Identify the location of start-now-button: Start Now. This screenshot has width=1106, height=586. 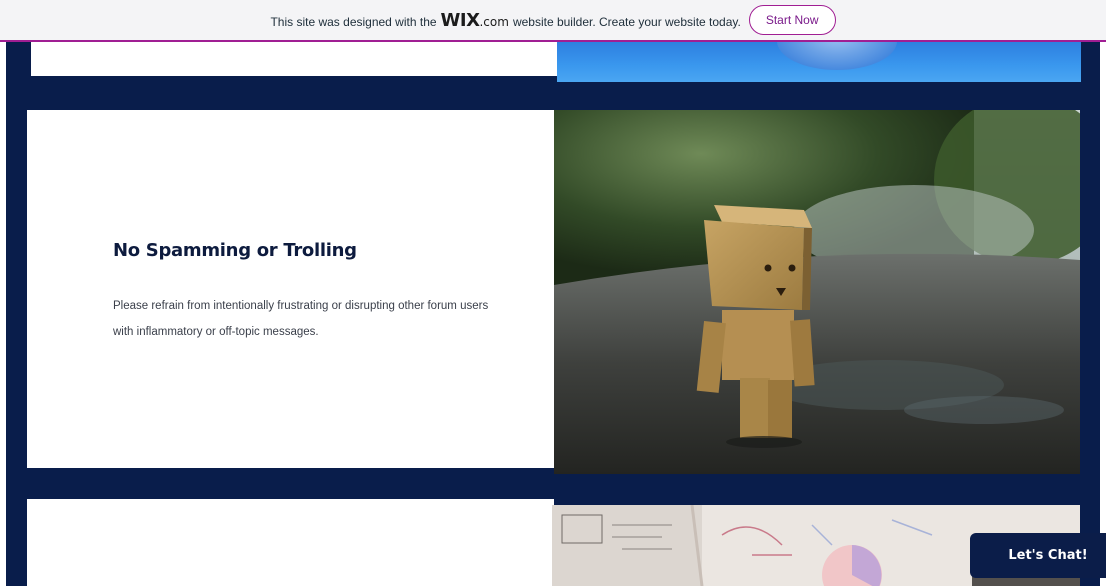
(792, 20).